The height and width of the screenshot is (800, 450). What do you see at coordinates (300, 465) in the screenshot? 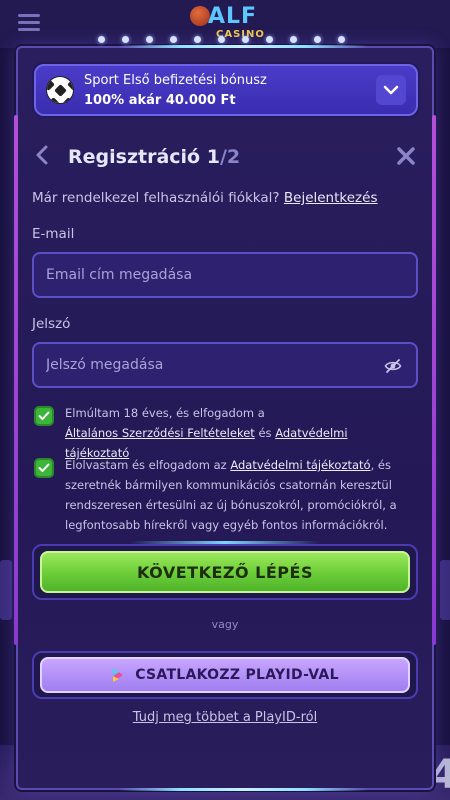
I see `privacy-link-2: Adatvédelmi tájékoztató` at bounding box center [300, 465].